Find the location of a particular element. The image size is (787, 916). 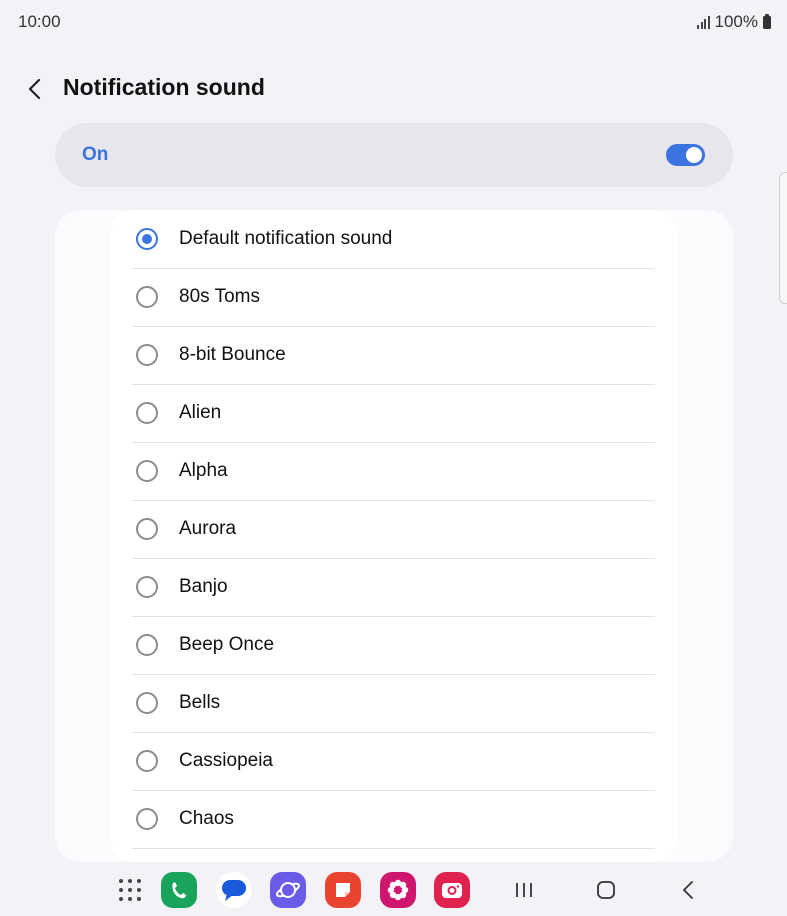

phone-glyph-icon is located at coordinates (179, 890).